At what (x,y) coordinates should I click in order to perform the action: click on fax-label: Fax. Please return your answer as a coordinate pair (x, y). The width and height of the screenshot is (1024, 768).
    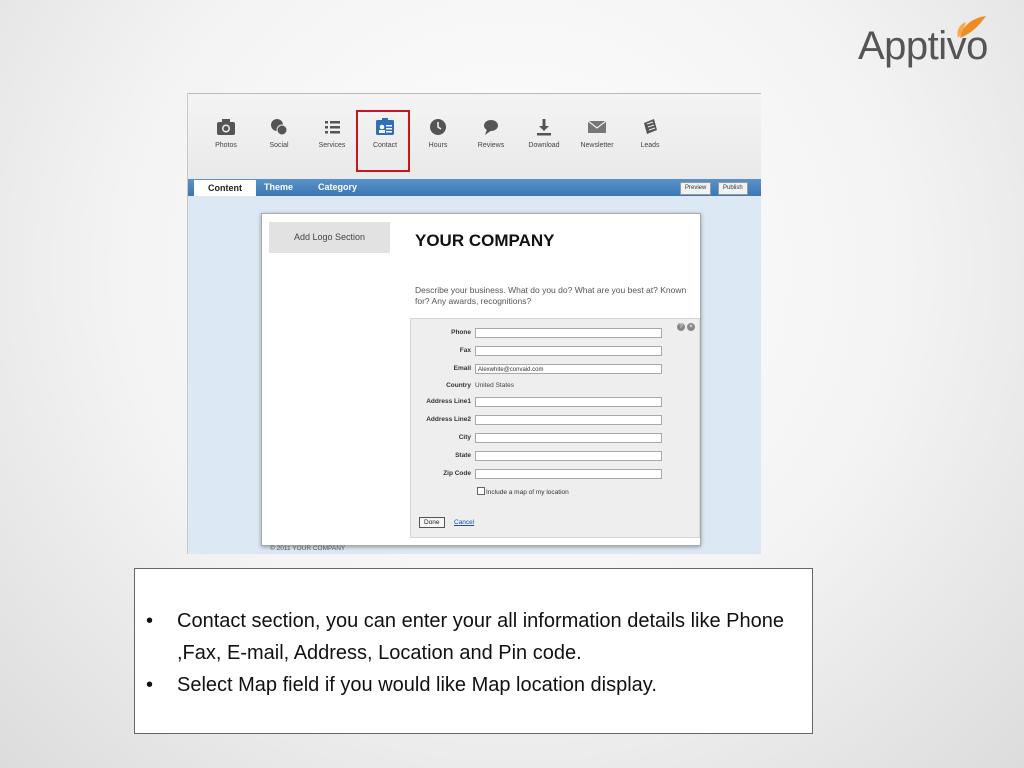
    Looking at the image, I should click on (465, 350).